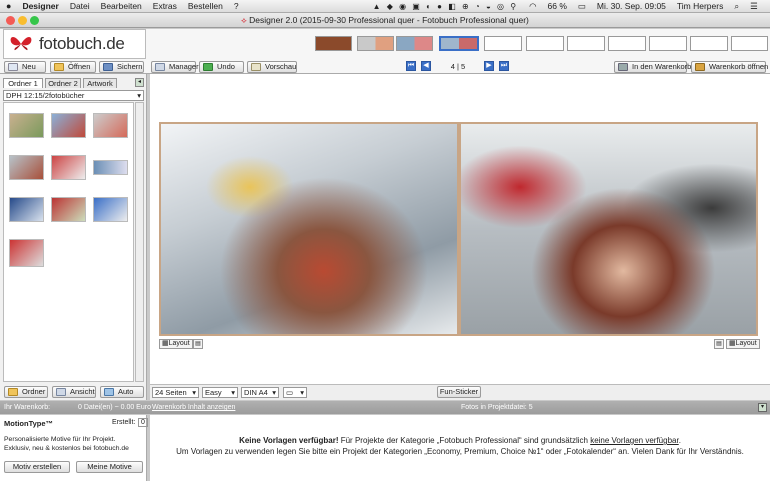 Image resolution: width=770 pixels, height=481 pixels. What do you see at coordinates (652, 67) in the screenshot?
I see `add-to-cart-button: In den Warenkorb` at bounding box center [652, 67].